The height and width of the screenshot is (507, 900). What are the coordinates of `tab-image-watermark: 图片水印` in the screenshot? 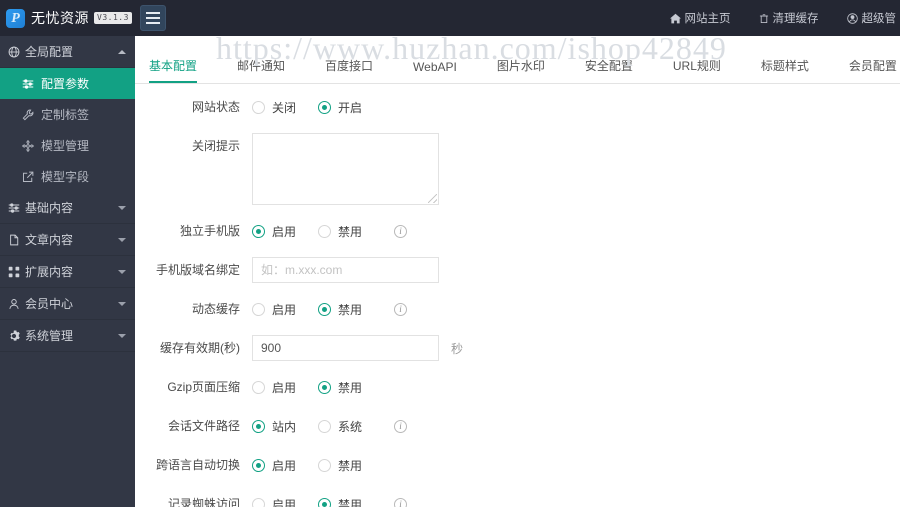 It's located at (521, 70).